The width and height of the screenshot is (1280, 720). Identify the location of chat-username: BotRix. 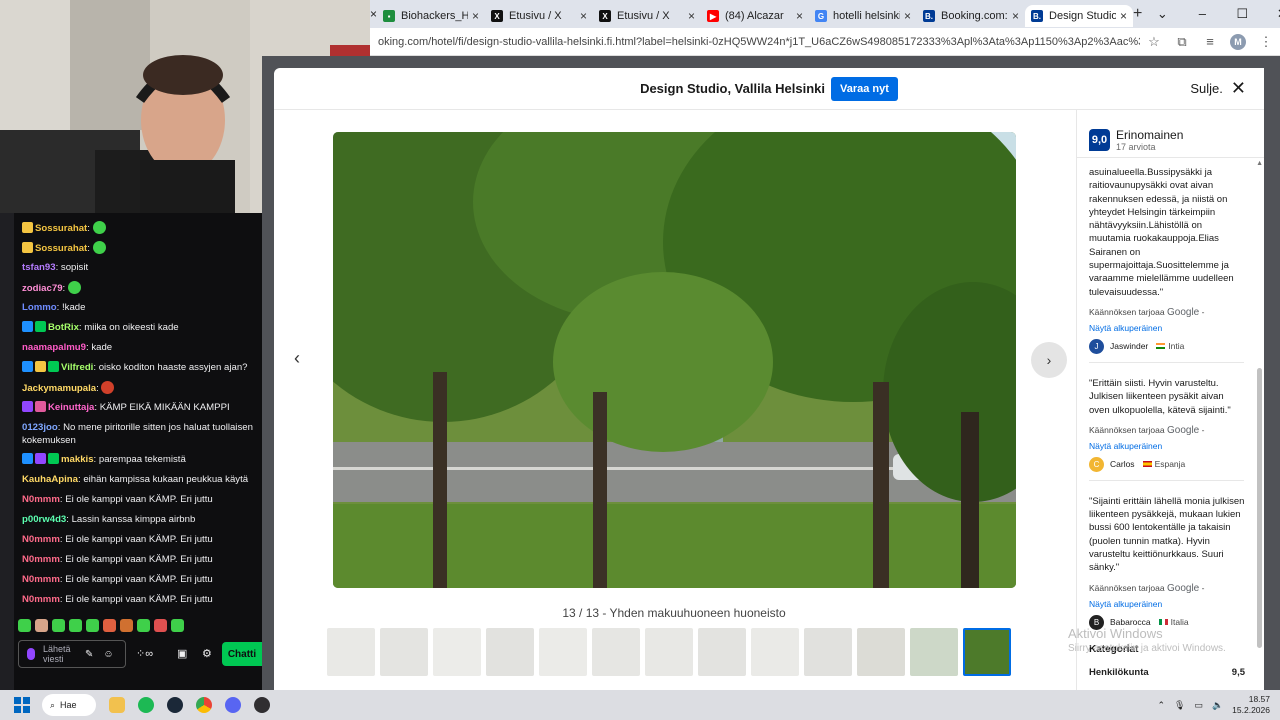
(63, 327).